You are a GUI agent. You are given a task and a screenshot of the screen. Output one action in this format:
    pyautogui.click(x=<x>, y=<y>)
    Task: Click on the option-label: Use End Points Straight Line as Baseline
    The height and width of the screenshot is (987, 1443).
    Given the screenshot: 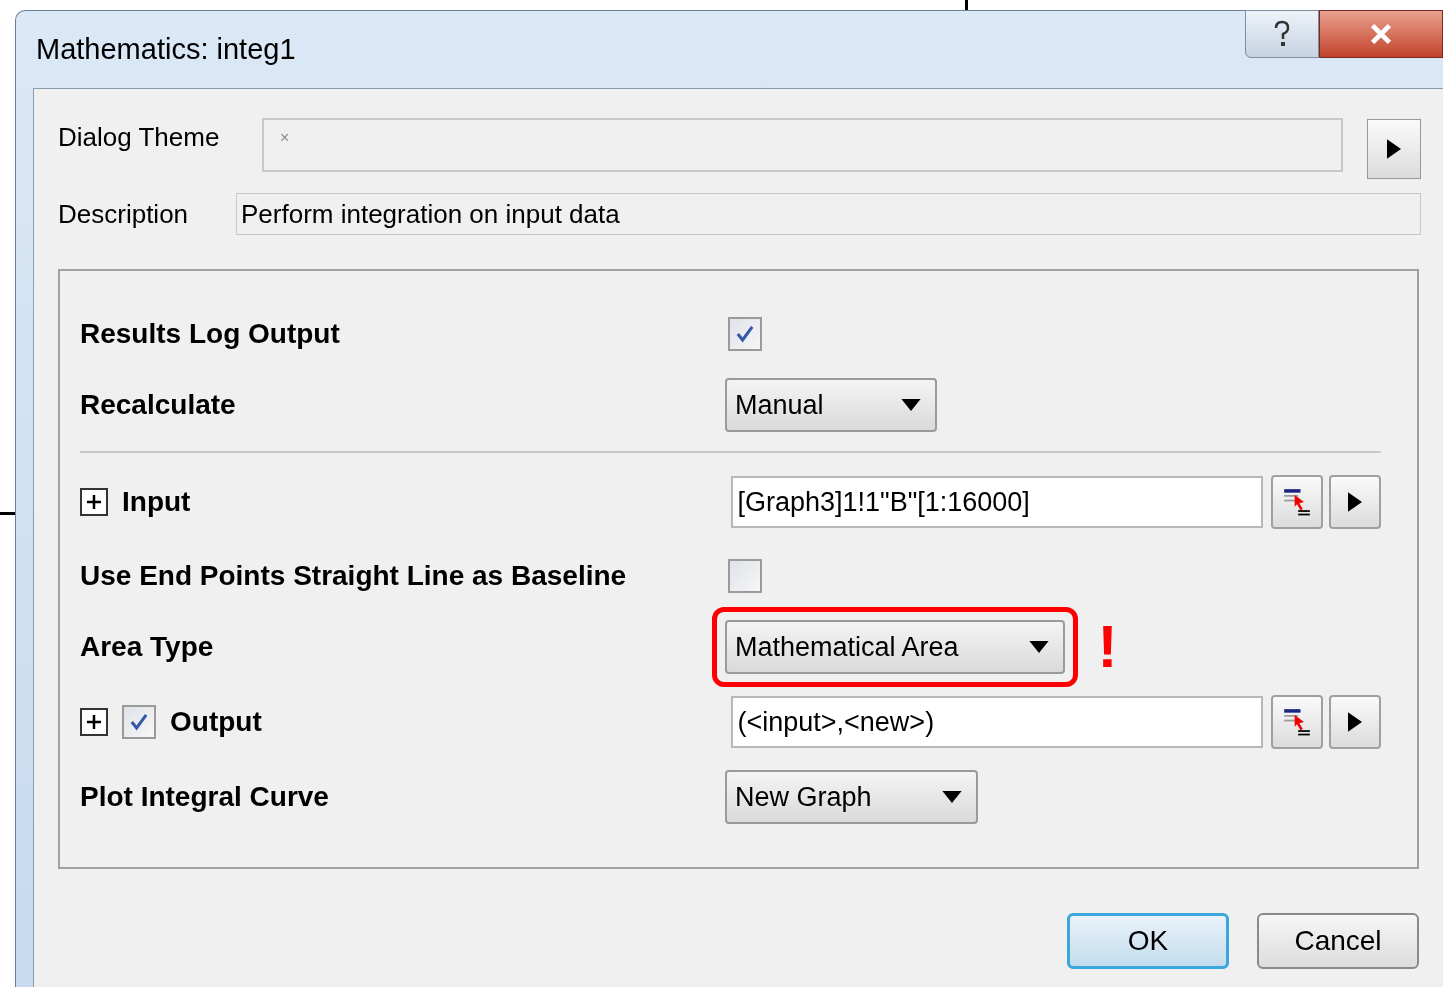 What is the action you would take?
    pyautogui.click(x=354, y=576)
    